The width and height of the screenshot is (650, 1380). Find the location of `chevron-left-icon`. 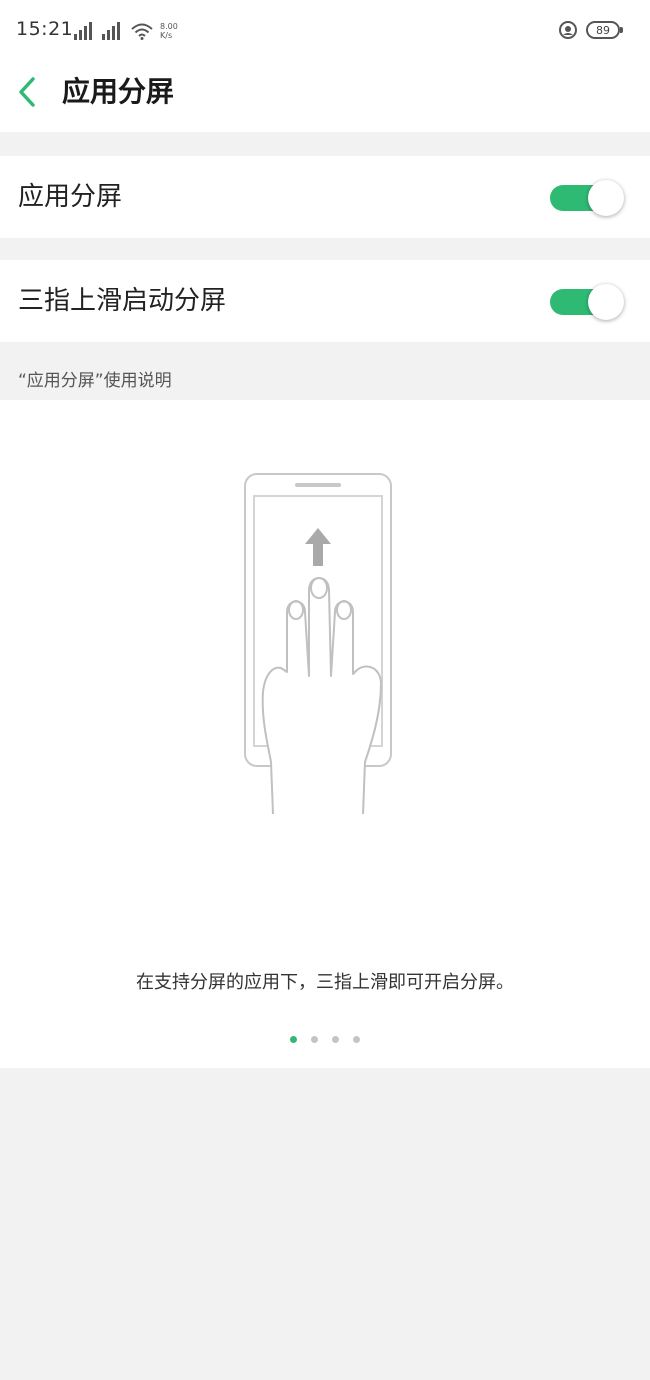

chevron-left-icon is located at coordinates (27, 92).